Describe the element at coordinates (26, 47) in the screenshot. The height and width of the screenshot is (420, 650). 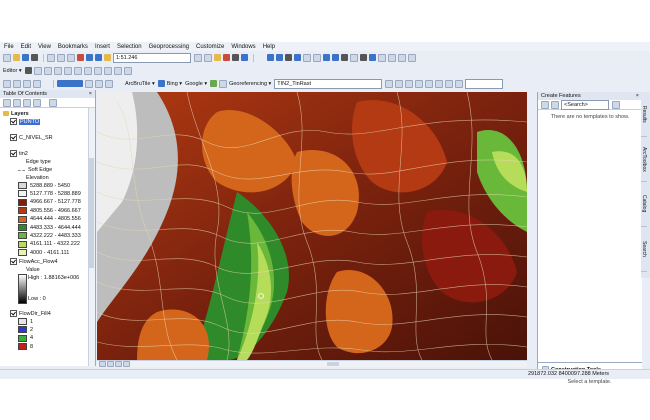
I see `menu-edit: Edit` at that location.